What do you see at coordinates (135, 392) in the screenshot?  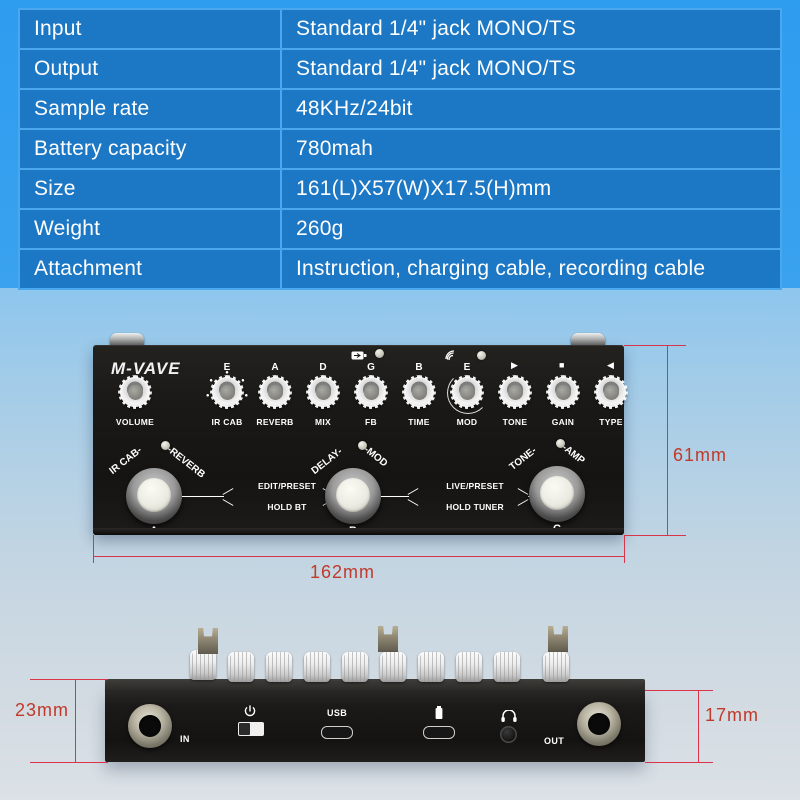 I see `knob-volume` at bounding box center [135, 392].